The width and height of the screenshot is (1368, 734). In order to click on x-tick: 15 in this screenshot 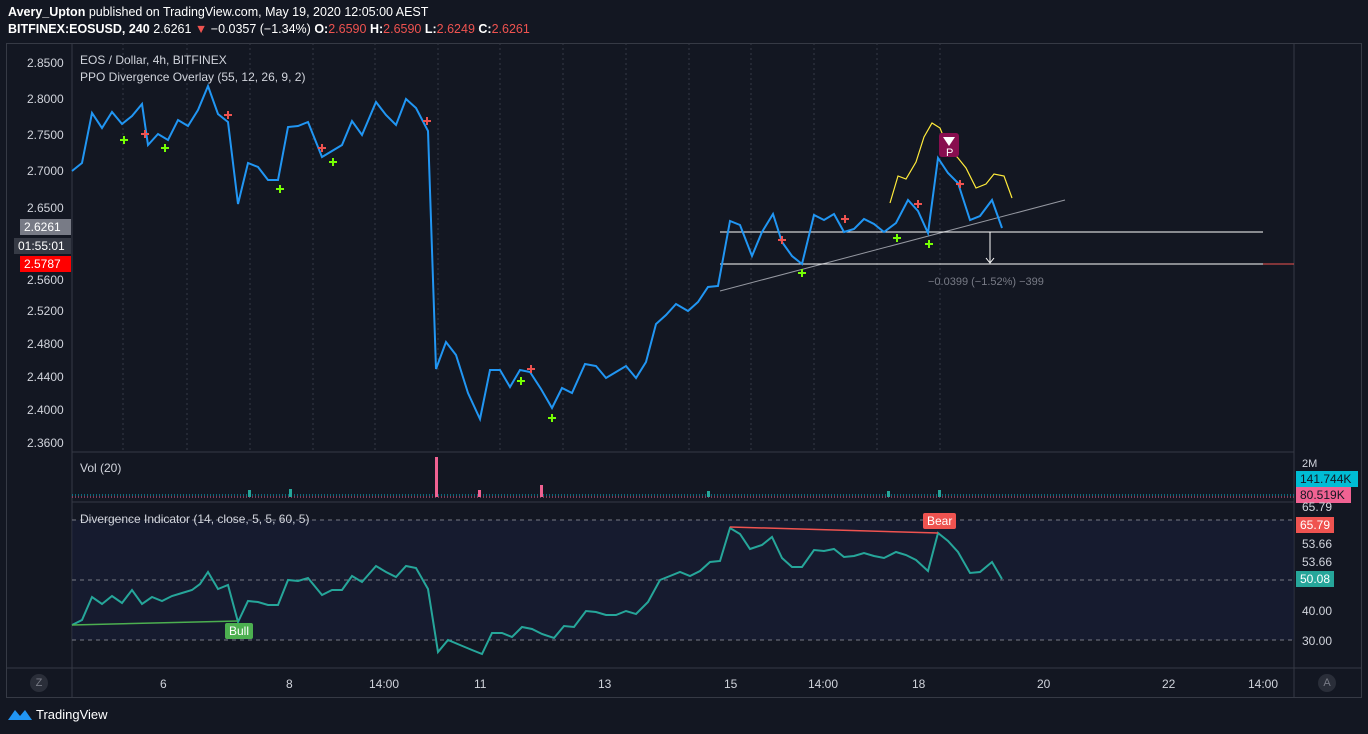, I will do `click(731, 684)`.